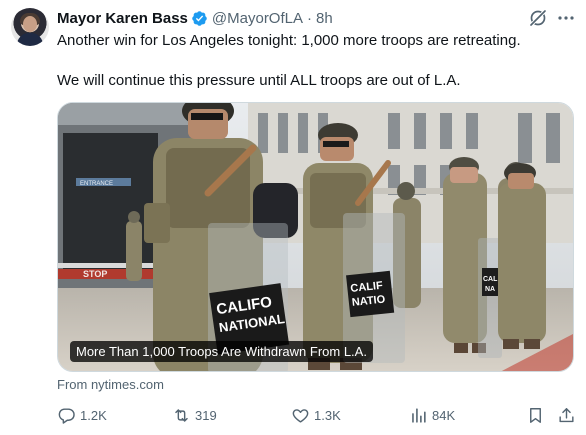 The image size is (586, 435). Describe the element at coordinates (324, 18) in the screenshot. I see `timestamp: 8h` at that location.